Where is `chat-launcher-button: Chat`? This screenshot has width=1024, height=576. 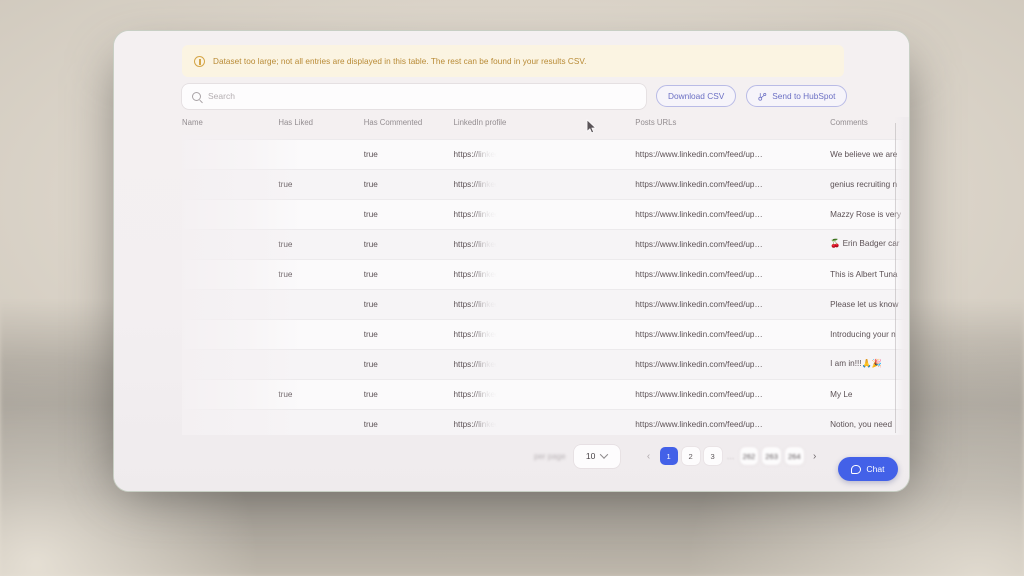
chat-launcher-button: Chat is located at coordinates (868, 469).